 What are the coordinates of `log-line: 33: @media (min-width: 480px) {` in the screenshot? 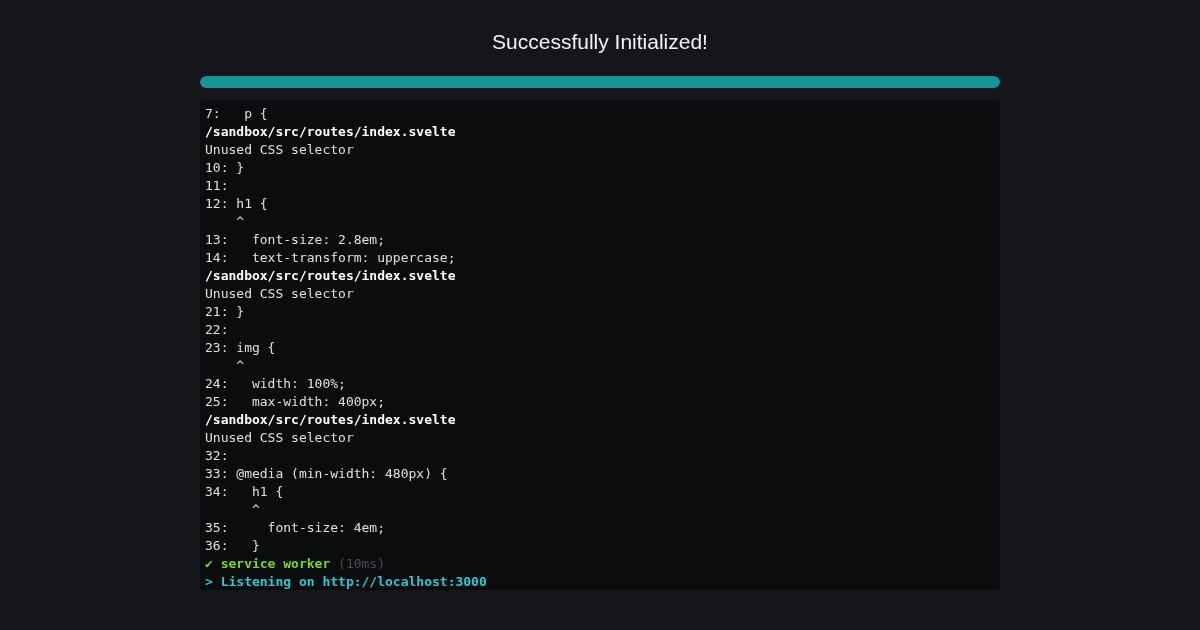 It's located at (326, 474).